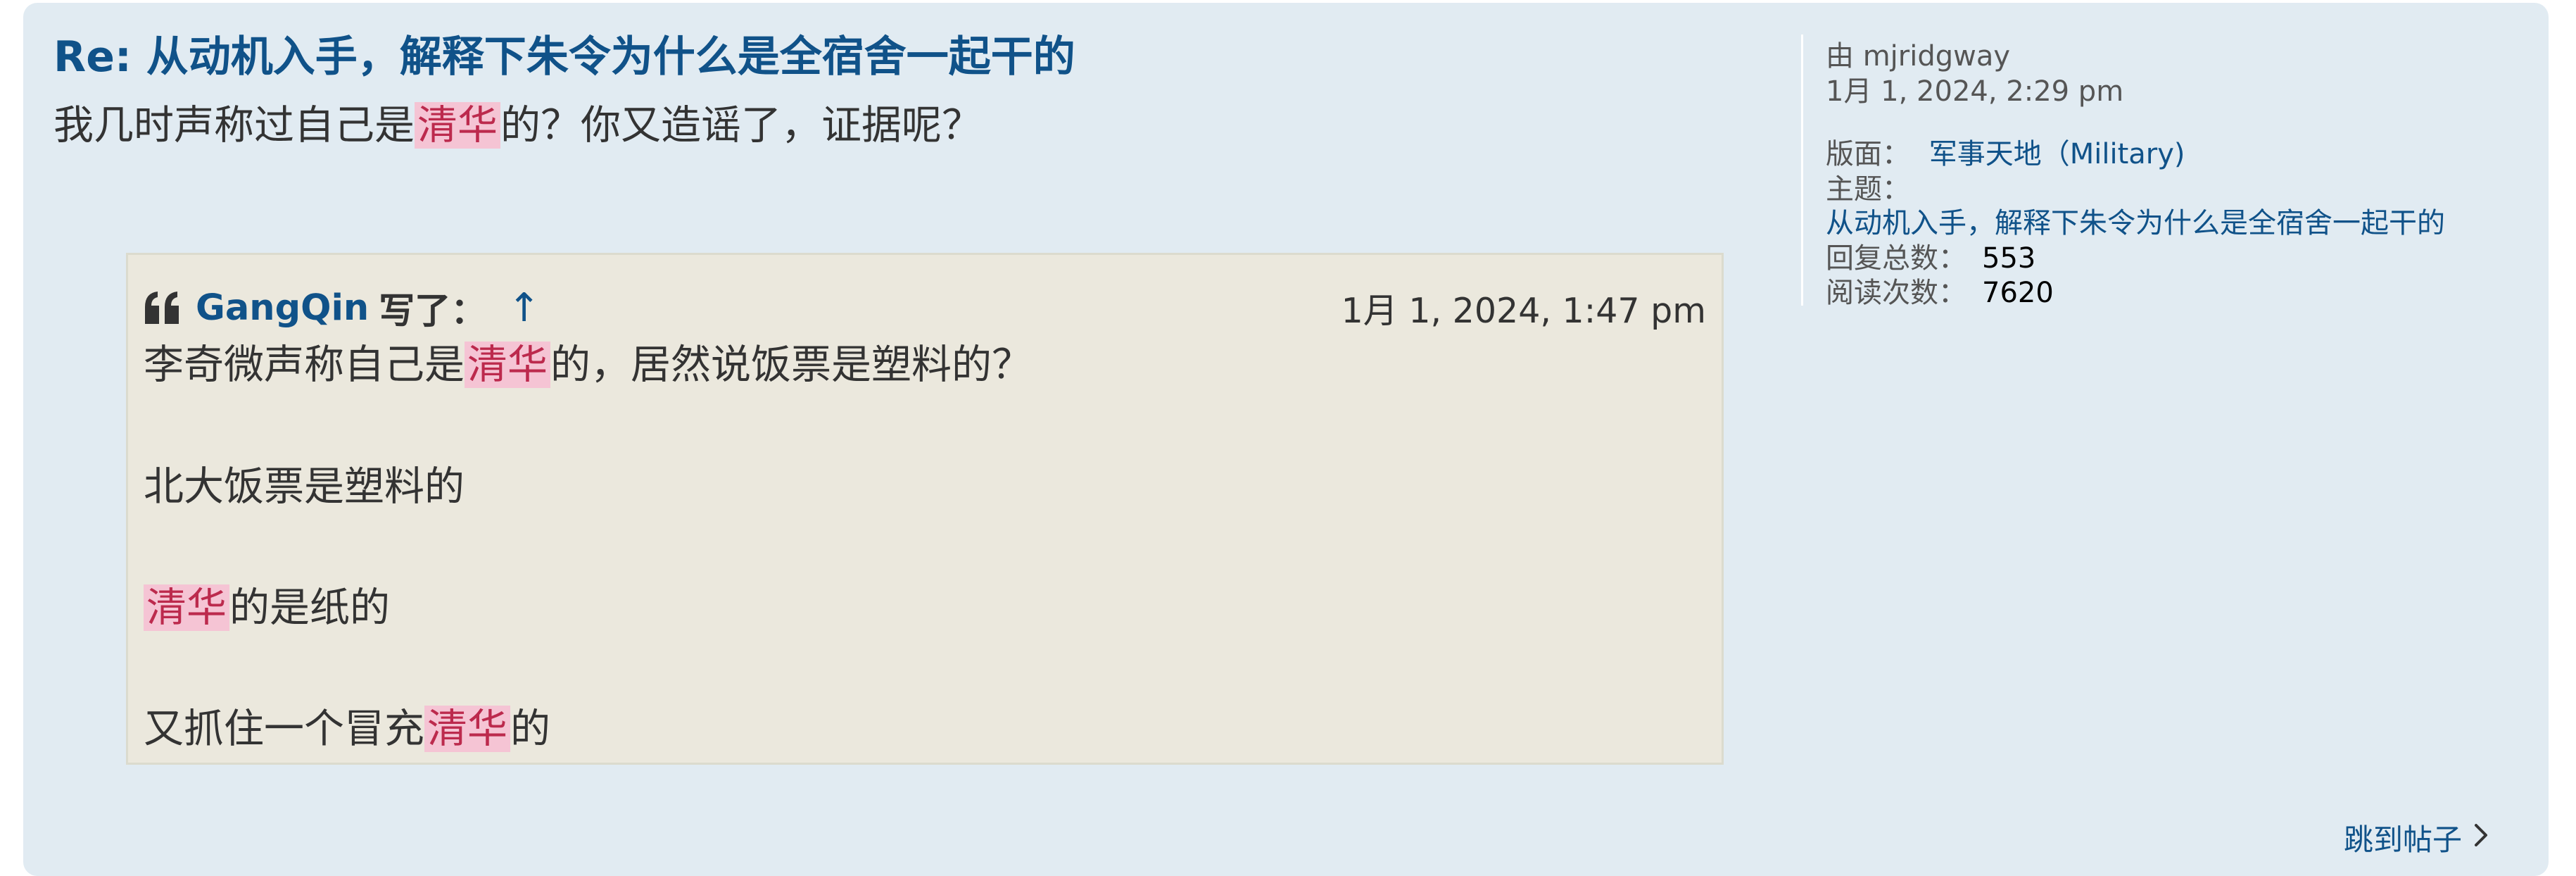 The image size is (2576, 876). I want to click on quote-wrote-label: 写了：, so click(433, 311).